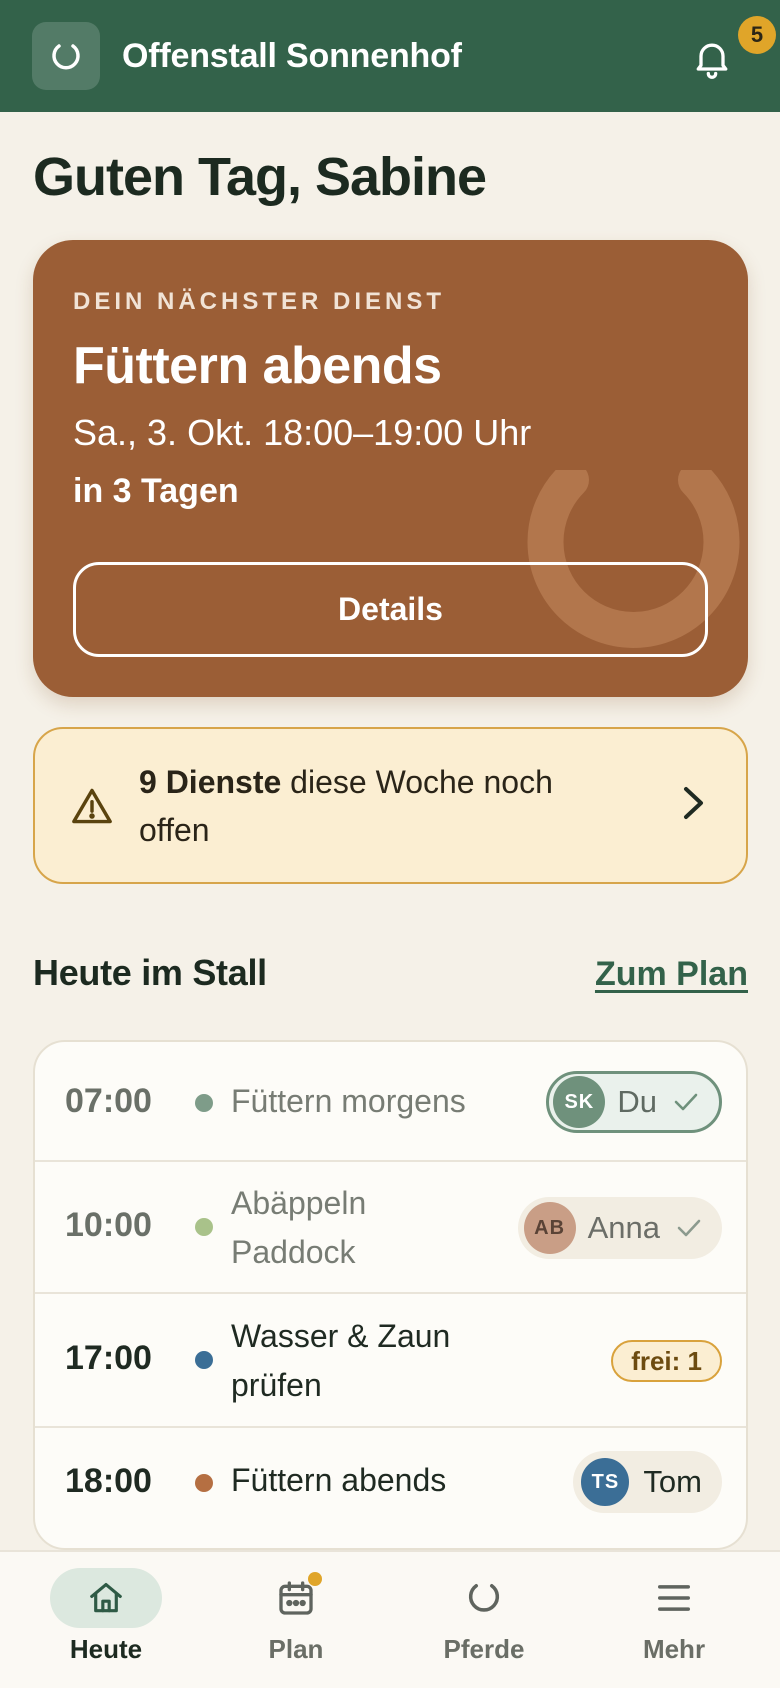 The width and height of the screenshot is (780, 1688). What do you see at coordinates (579, 1102) in the screenshot?
I see `avatar: SK` at bounding box center [579, 1102].